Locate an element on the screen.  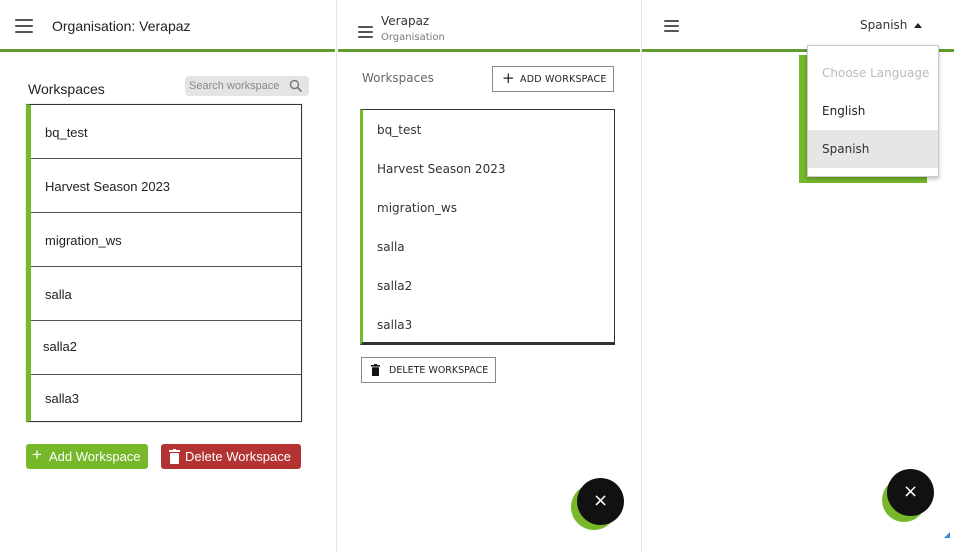
workspace-name: salla2 is located at coordinates (60, 346).